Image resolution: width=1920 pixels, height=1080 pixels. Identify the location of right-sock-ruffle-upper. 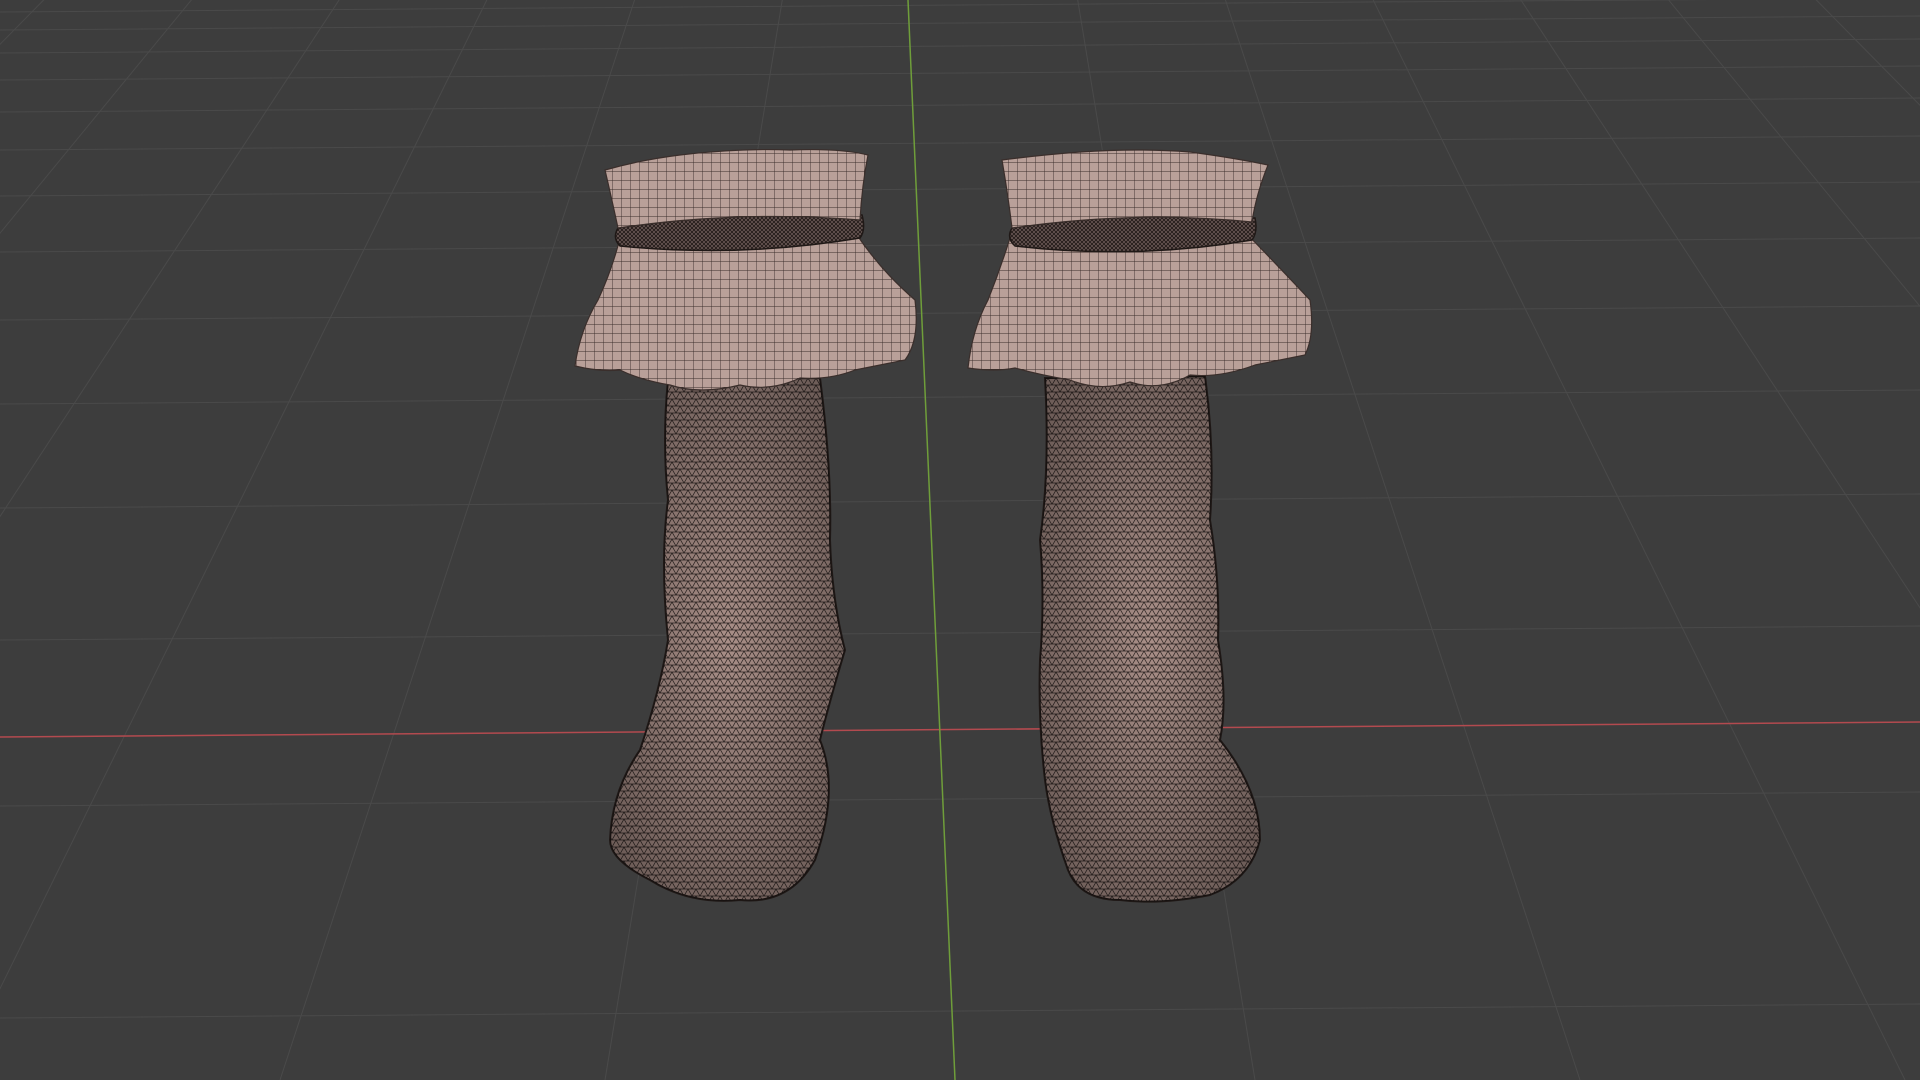
(1135, 189).